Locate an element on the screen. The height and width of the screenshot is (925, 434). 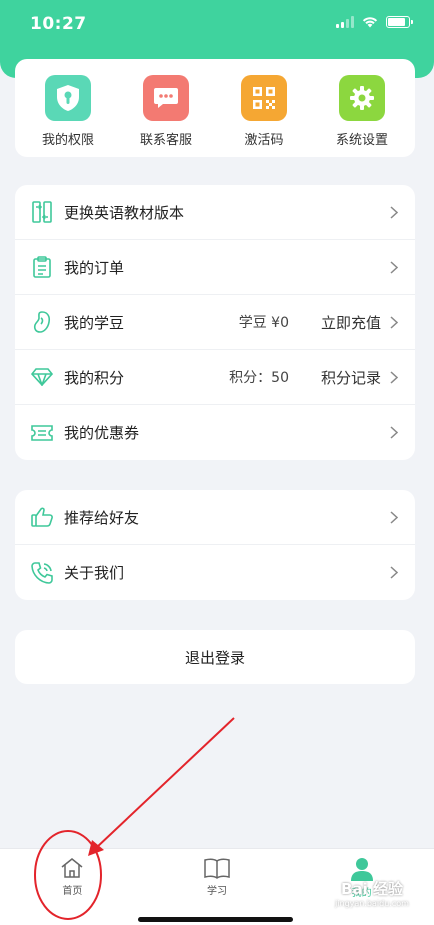
menu-label-study-beans: 我的学豆 is located at coordinates (94, 322).